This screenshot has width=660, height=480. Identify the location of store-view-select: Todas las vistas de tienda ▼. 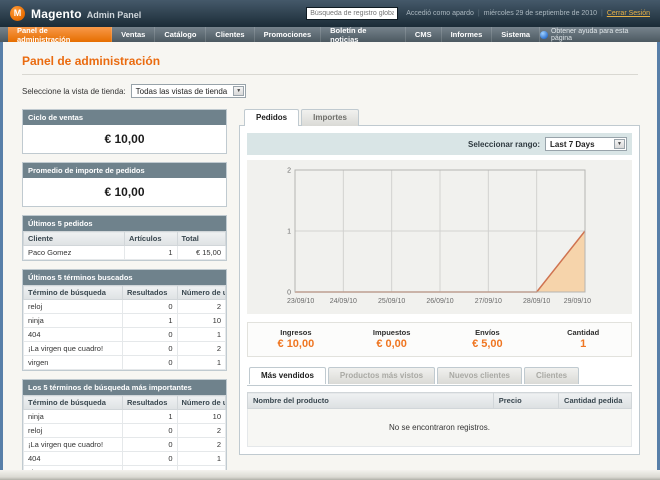
(188, 91).